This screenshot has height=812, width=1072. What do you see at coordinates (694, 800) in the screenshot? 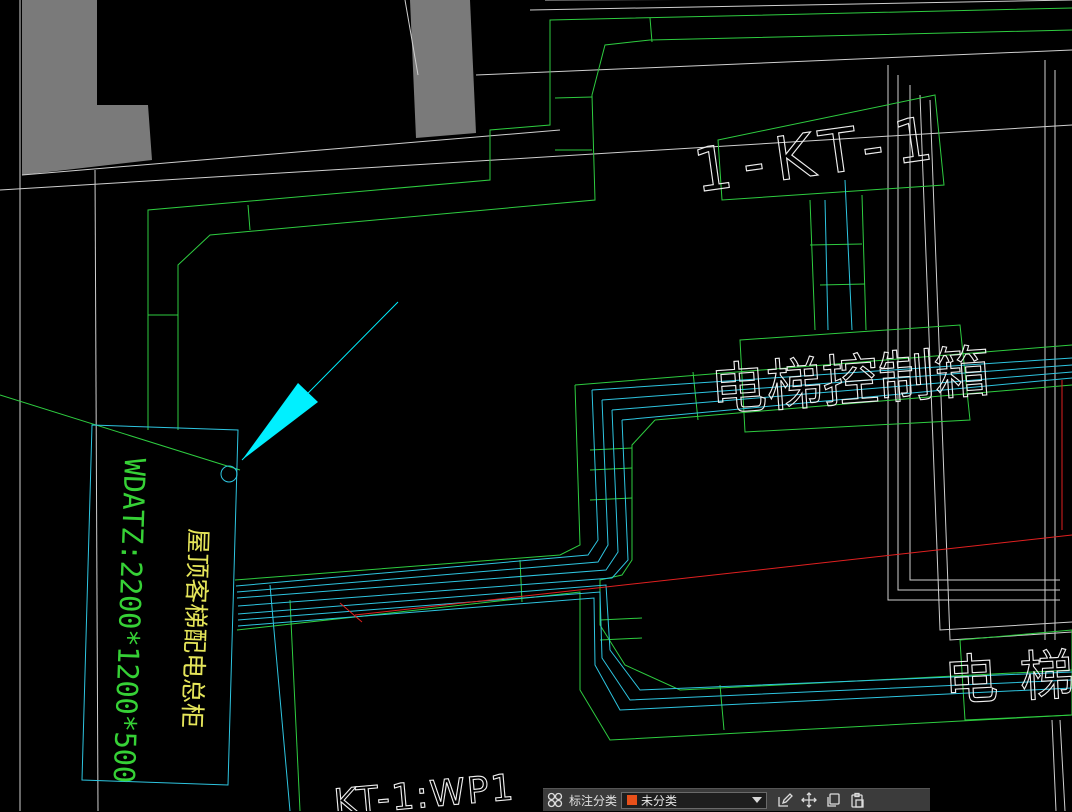
I see `category-select: 未分类` at bounding box center [694, 800].